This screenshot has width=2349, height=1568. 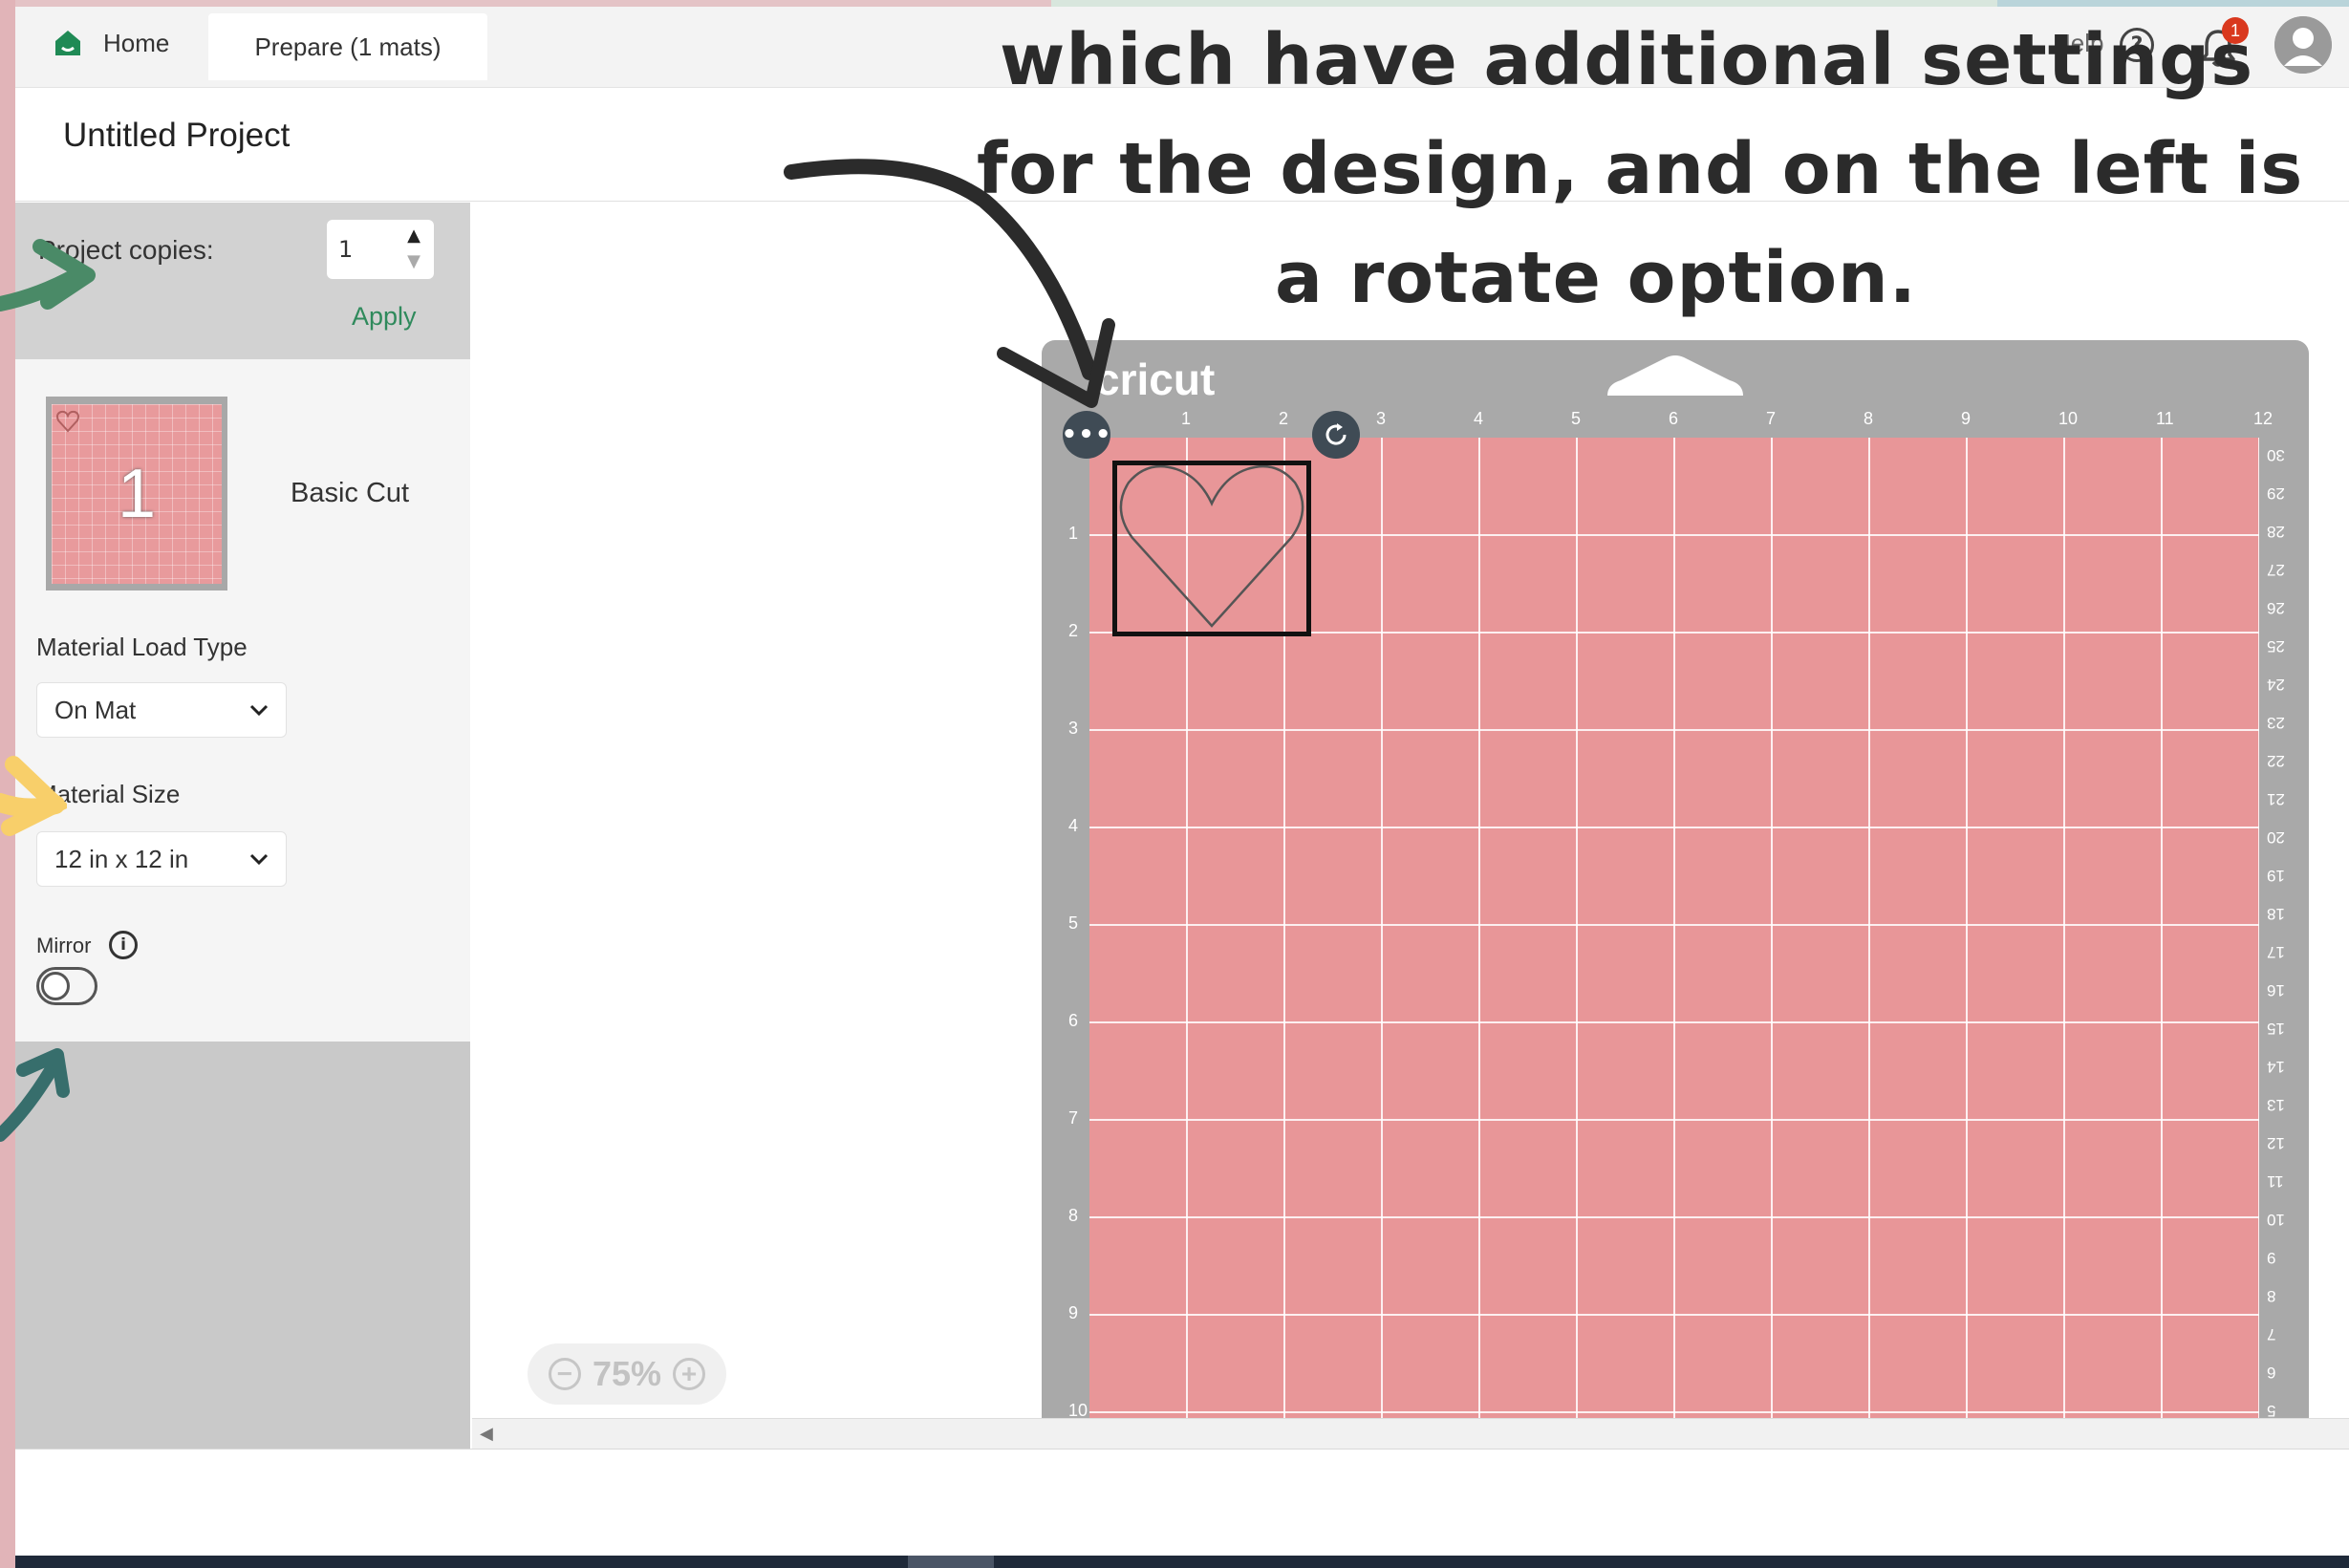 What do you see at coordinates (2165, 419) in the screenshot?
I see `ruler-top-tick: 11` at bounding box center [2165, 419].